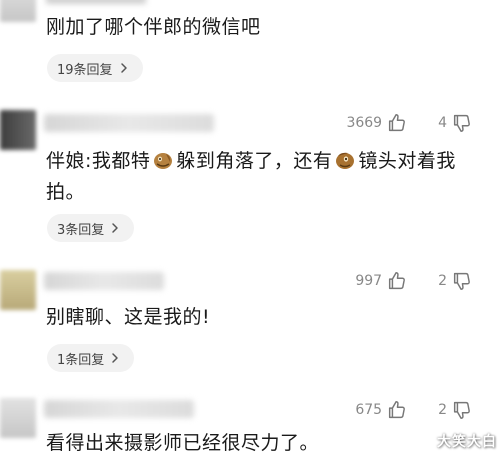 The image size is (503, 461). What do you see at coordinates (66, 192) in the screenshot?
I see `comment-text-part: 拍。` at bounding box center [66, 192].